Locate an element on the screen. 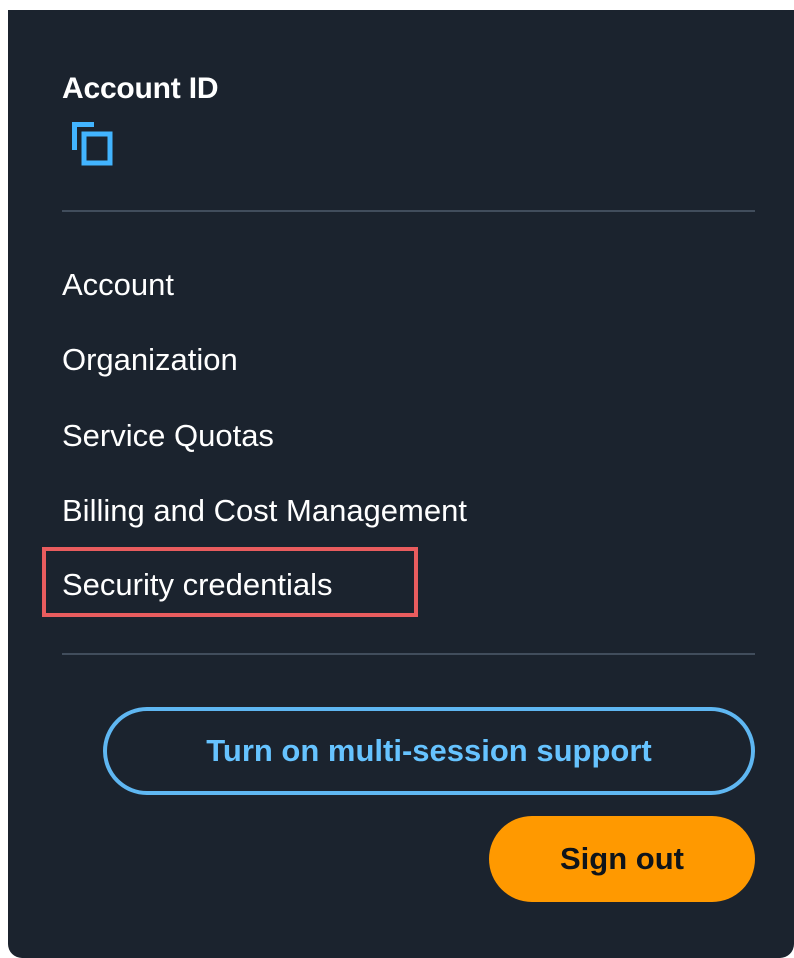 The image size is (794, 958). copy-icon-graphic is located at coordinates (92, 144).